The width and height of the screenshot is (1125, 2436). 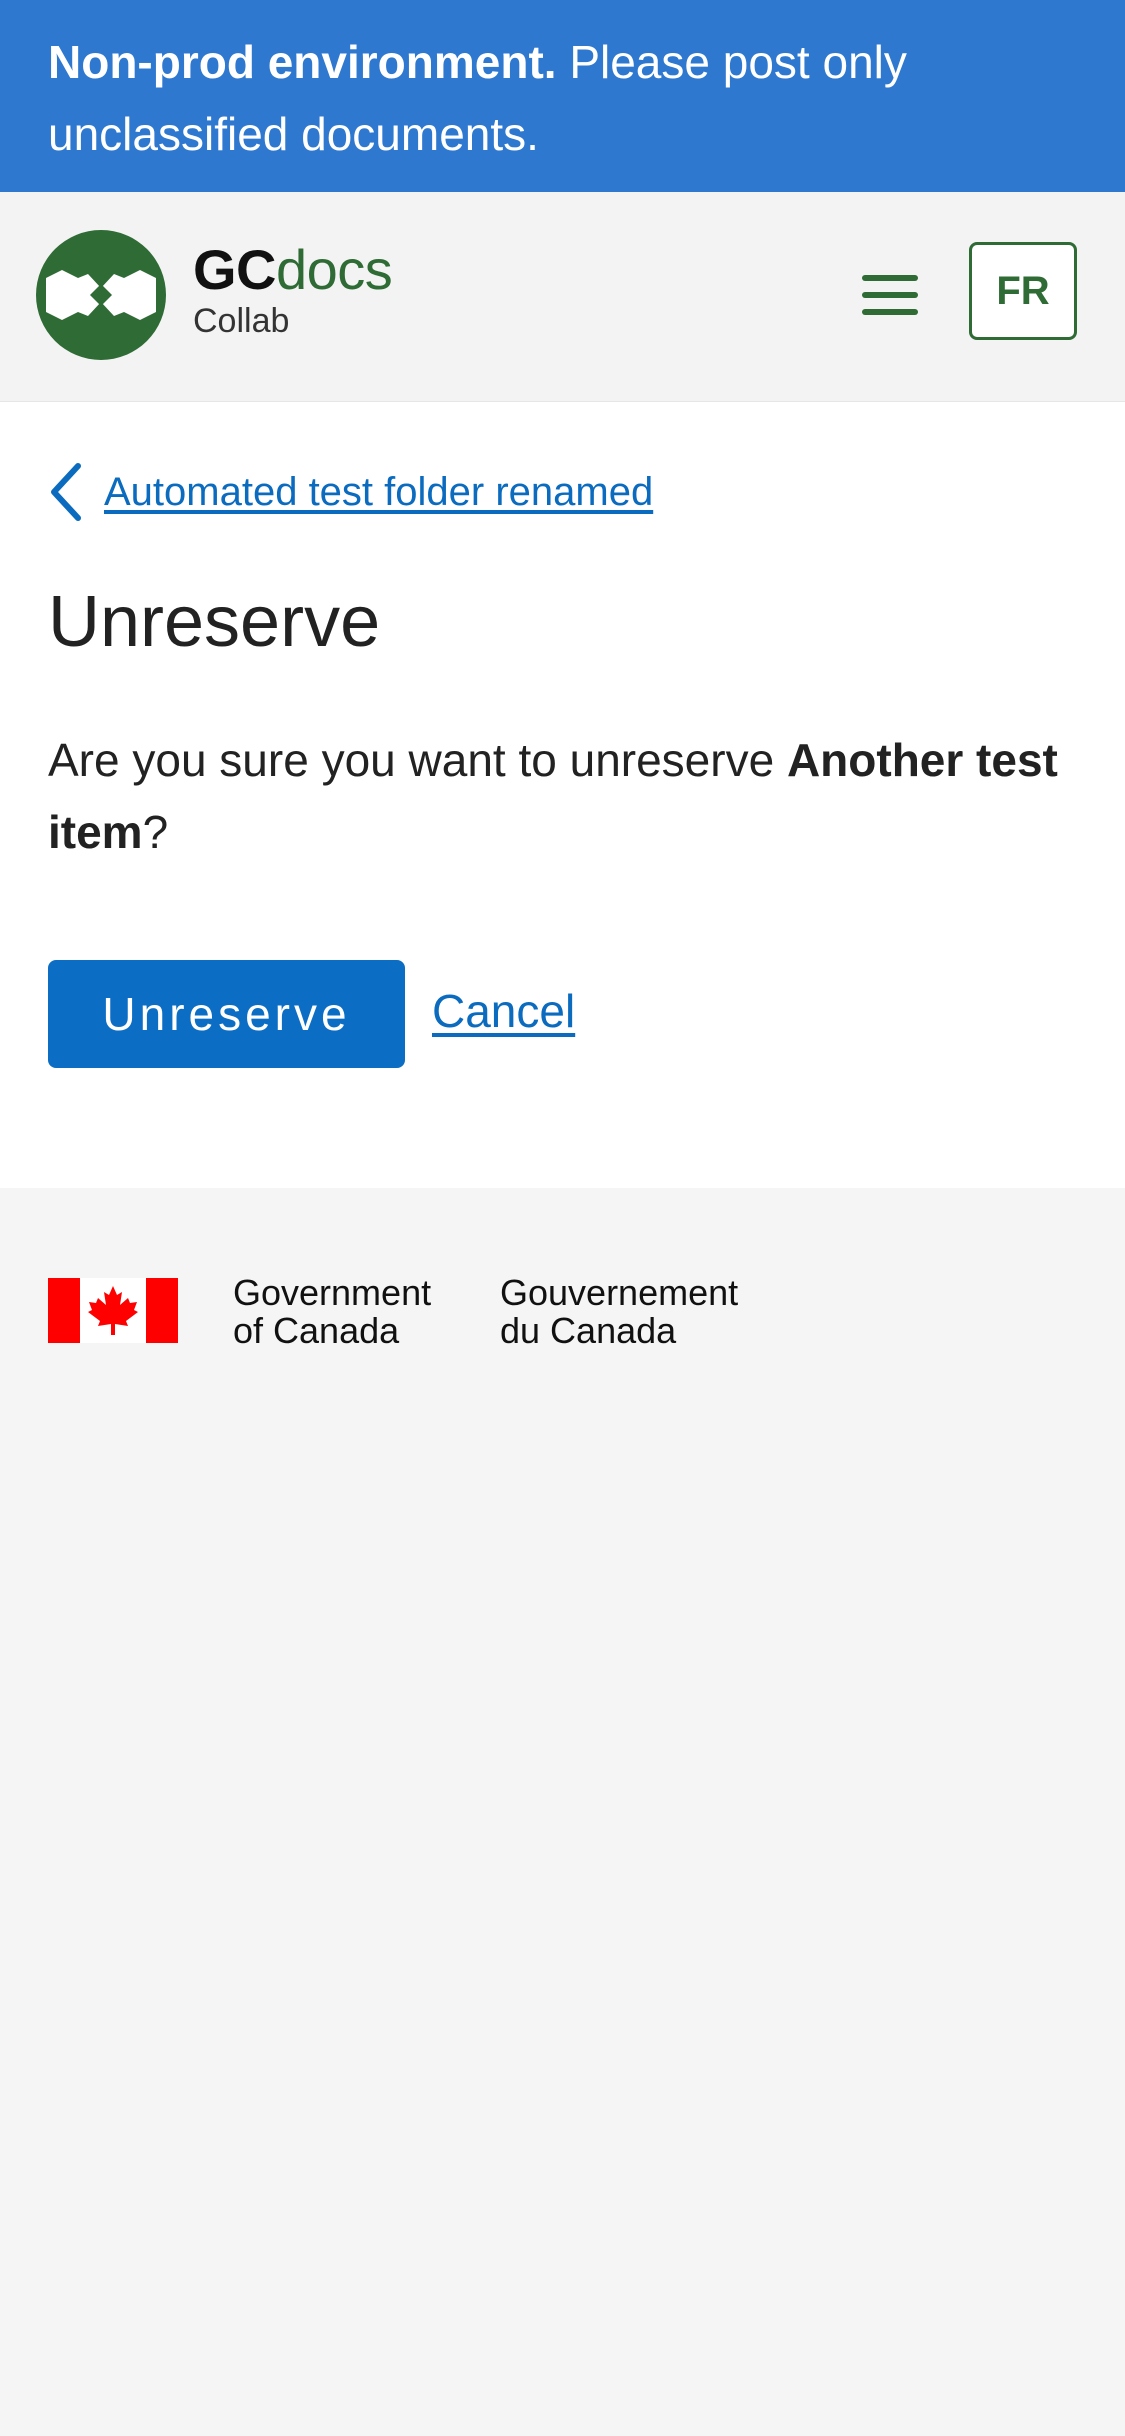 What do you see at coordinates (226, 1014) in the screenshot?
I see `unreserve-button: Unreserve` at bounding box center [226, 1014].